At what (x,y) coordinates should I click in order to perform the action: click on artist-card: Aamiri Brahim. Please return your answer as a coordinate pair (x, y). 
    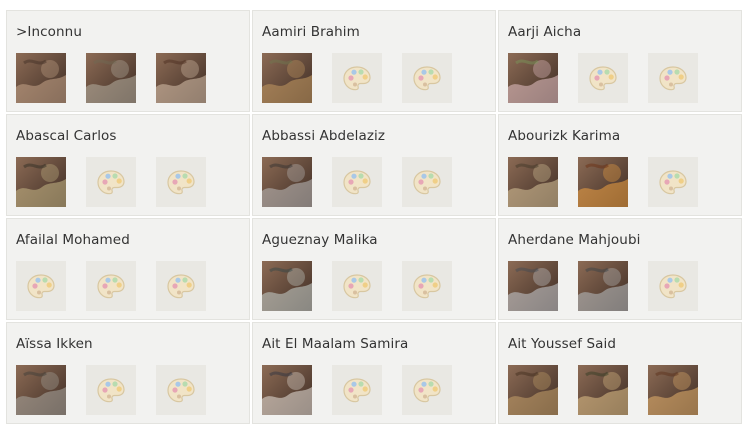
    Looking at the image, I should click on (374, 61).